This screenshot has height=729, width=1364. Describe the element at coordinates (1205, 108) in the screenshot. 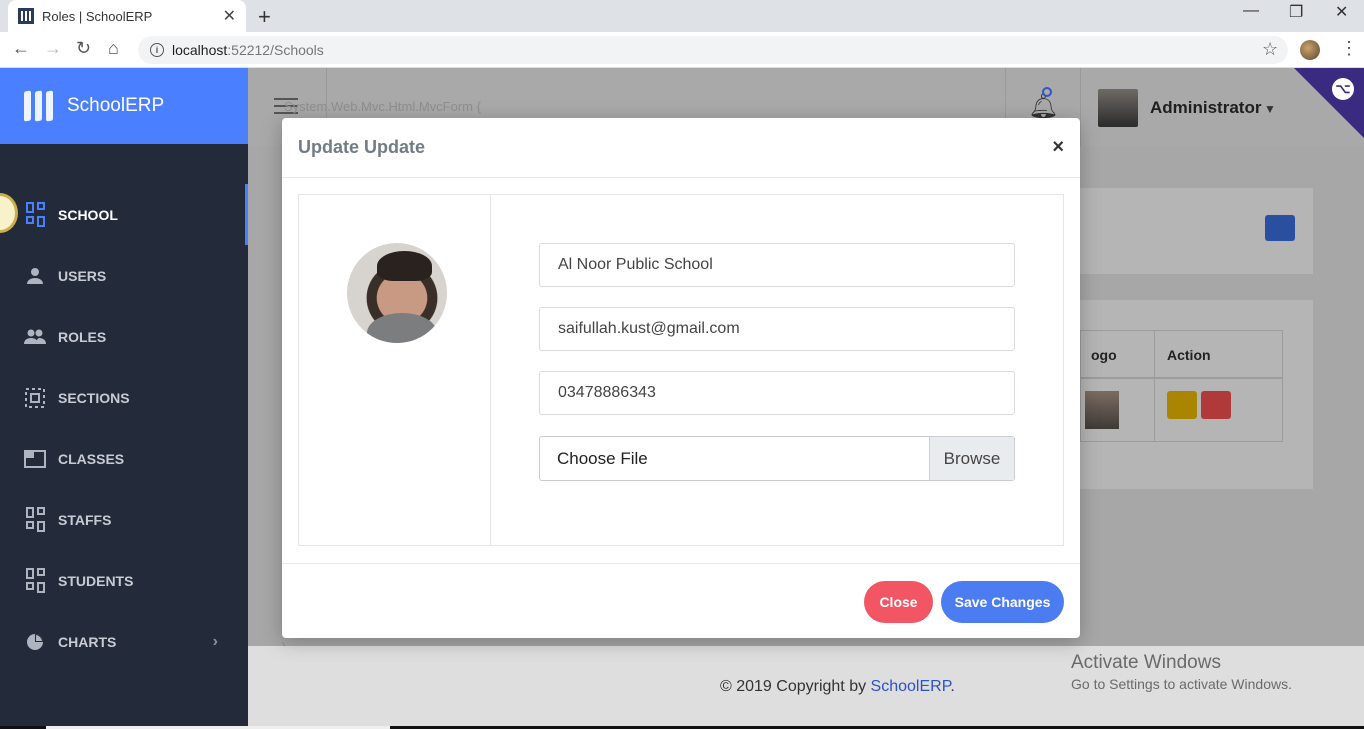

I see `user-name: Administrator` at that location.